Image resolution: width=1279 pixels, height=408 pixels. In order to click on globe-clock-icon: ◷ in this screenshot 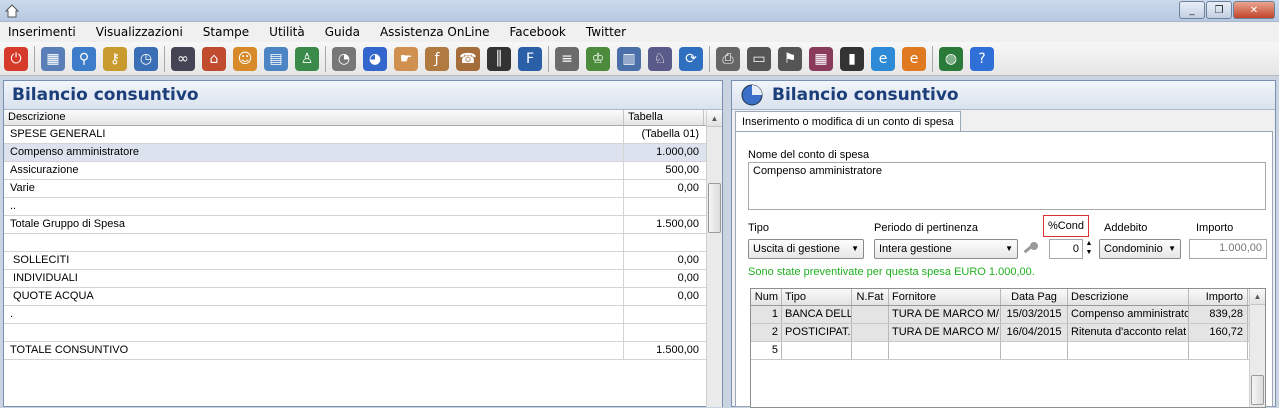, I will do `click(146, 58)`.